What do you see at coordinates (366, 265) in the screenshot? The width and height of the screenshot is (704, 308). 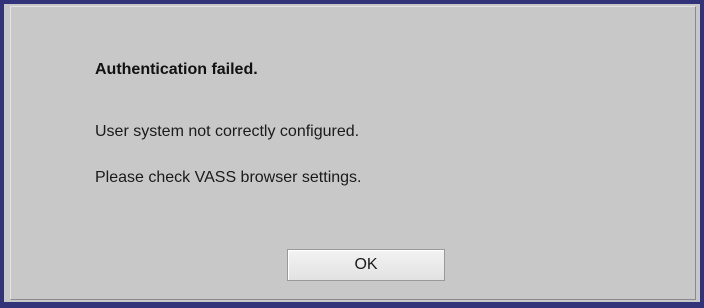 I see `ok-button: OK` at bounding box center [366, 265].